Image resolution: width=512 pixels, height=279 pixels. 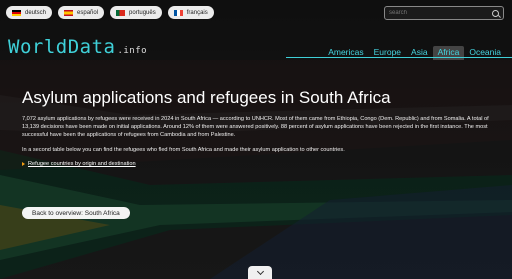 I want to click on search-box, so click(x=444, y=13).